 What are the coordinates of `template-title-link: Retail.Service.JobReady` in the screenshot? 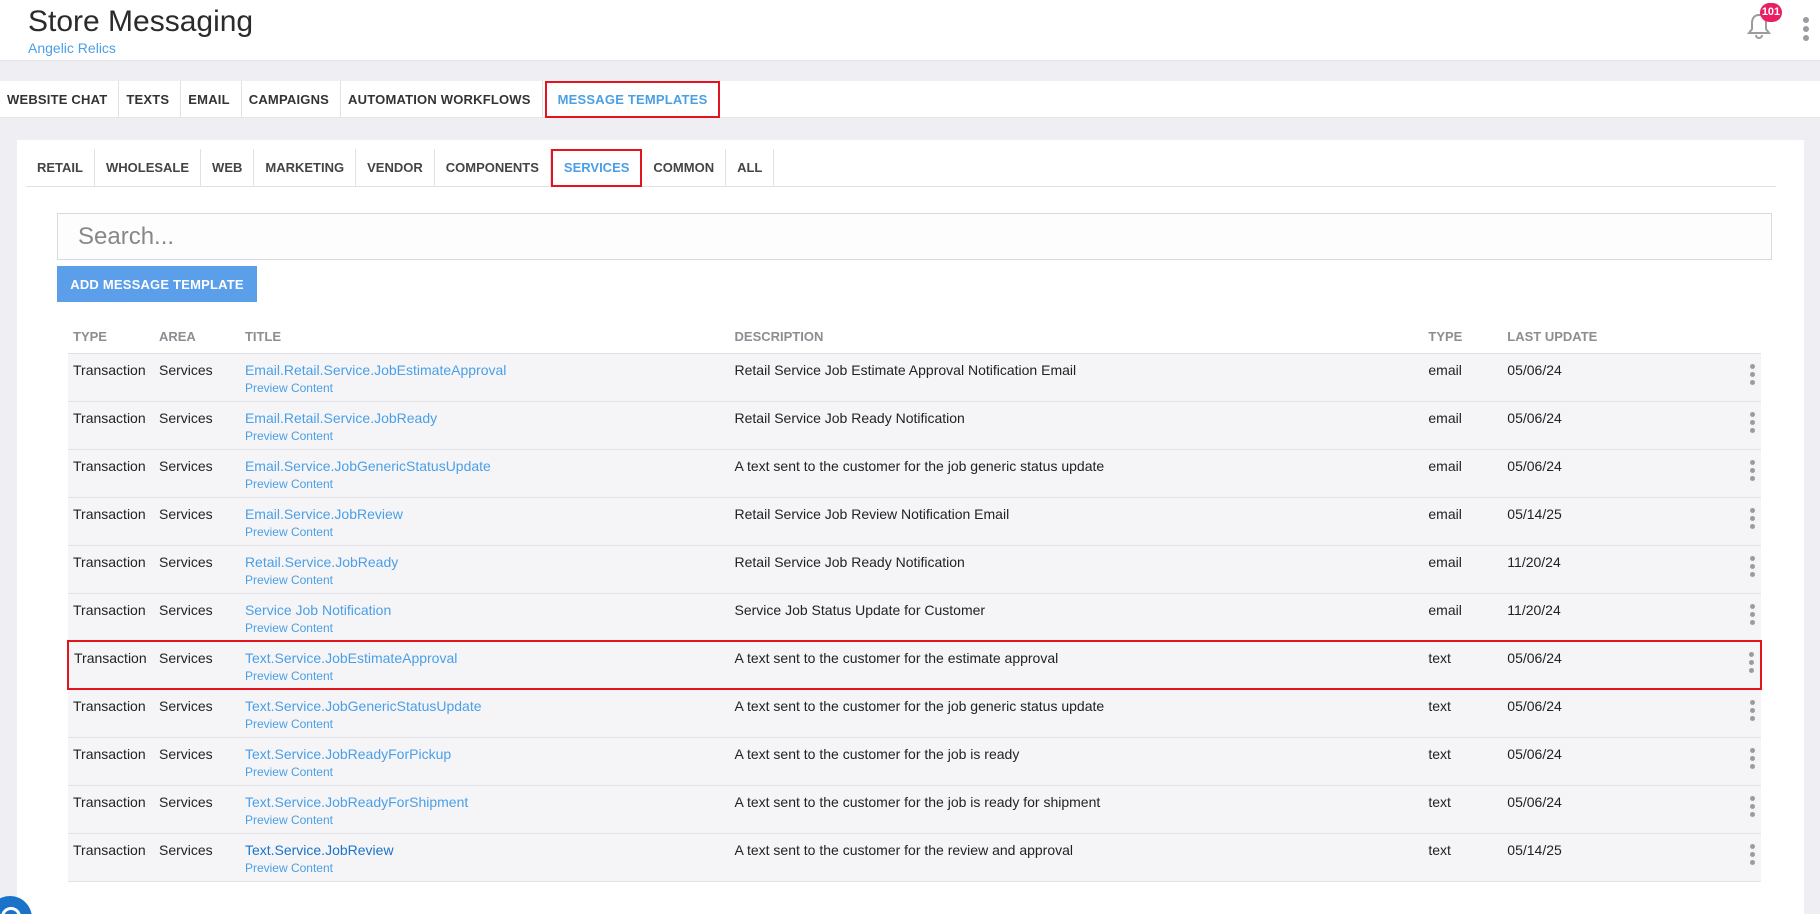 It's located at (485, 562).